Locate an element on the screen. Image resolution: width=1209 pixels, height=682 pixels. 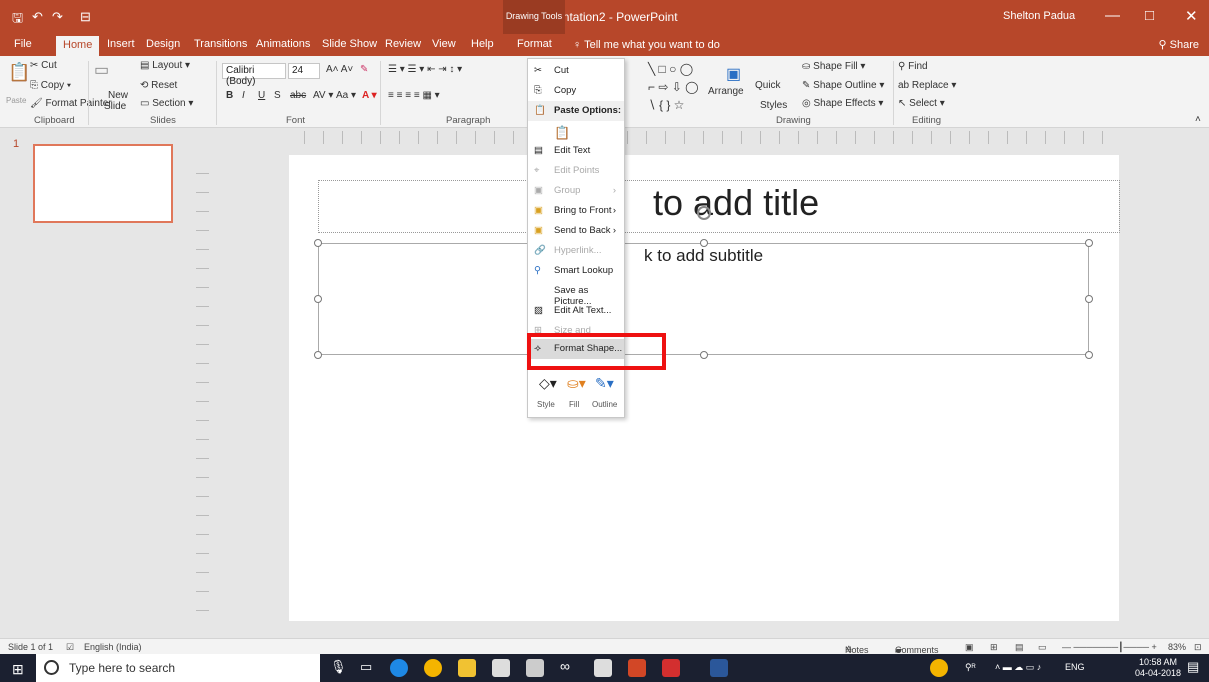
people-icon: ⚲ᴿ is located at coordinates (970, 667).